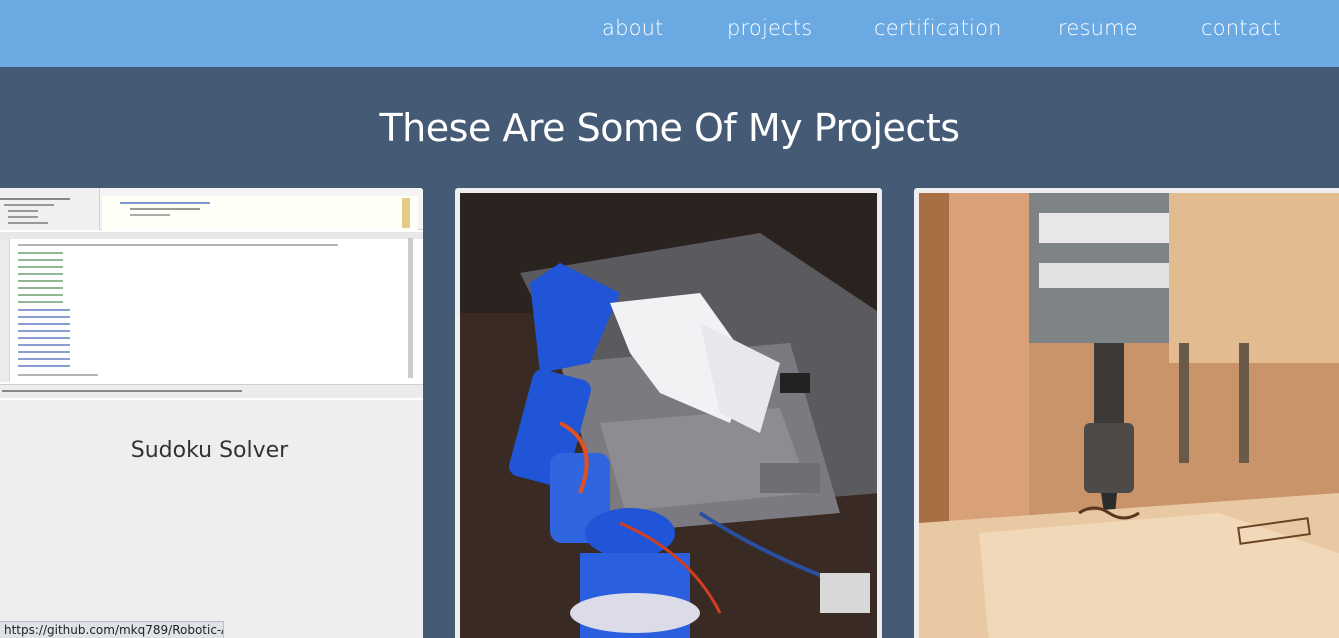  What do you see at coordinates (938, 28) in the screenshot?
I see `nav-link-certification: certification` at bounding box center [938, 28].